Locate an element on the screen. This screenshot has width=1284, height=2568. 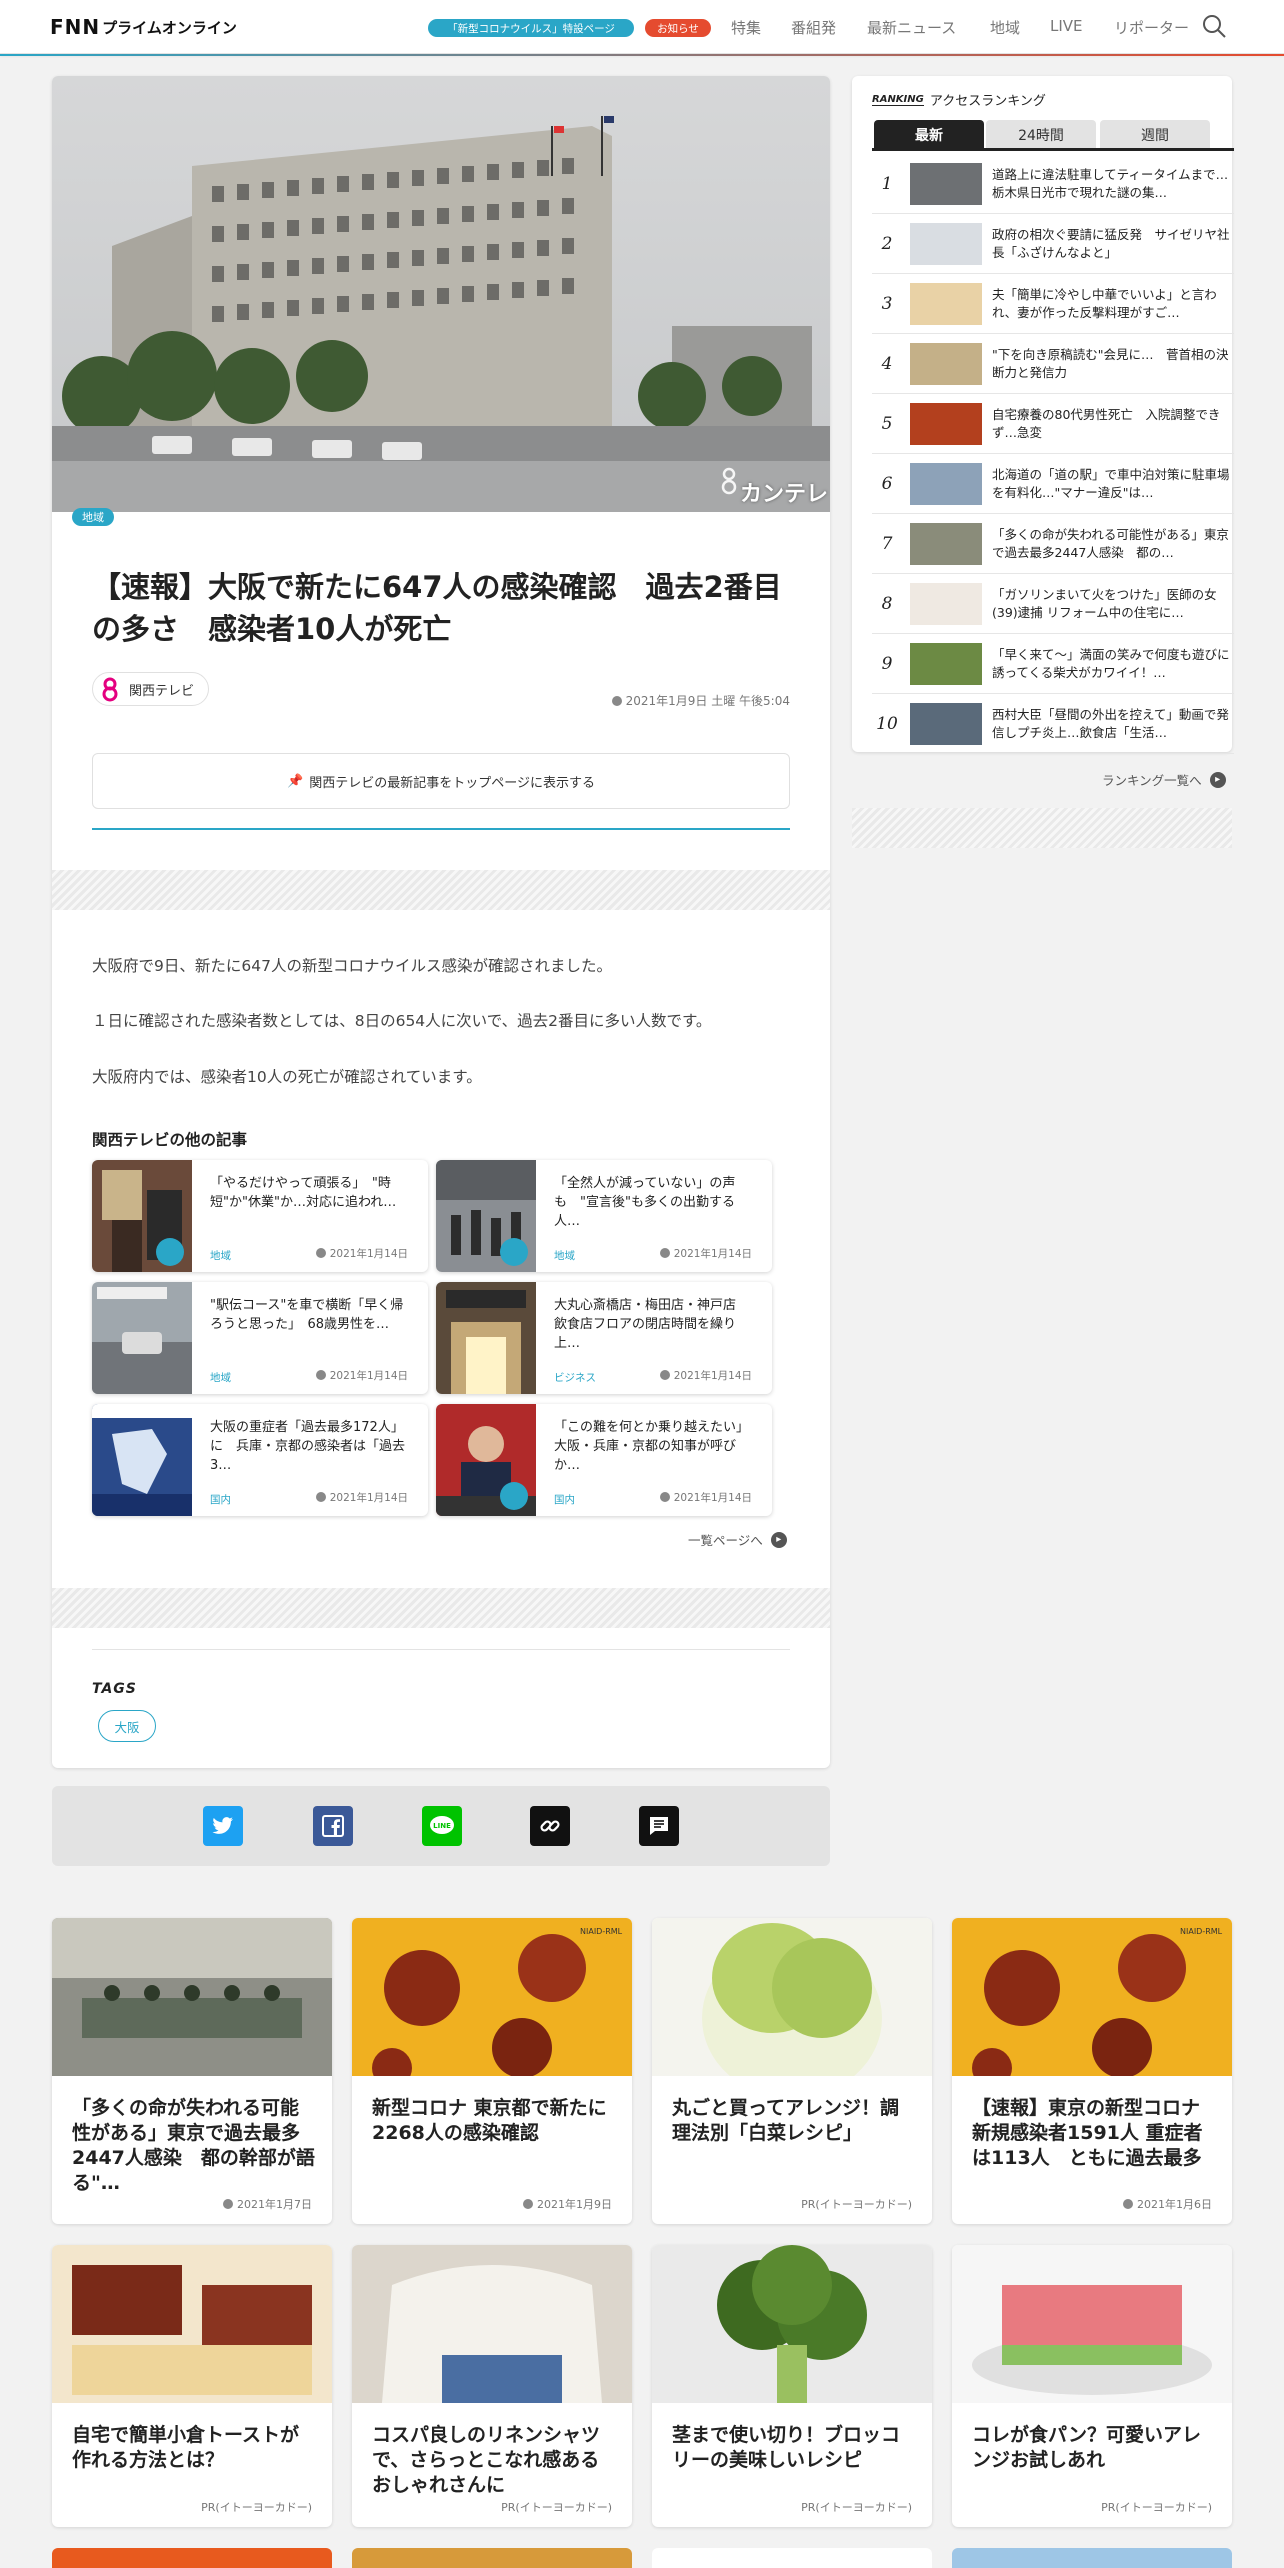
clock-icon is located at coordinates (616, 701).